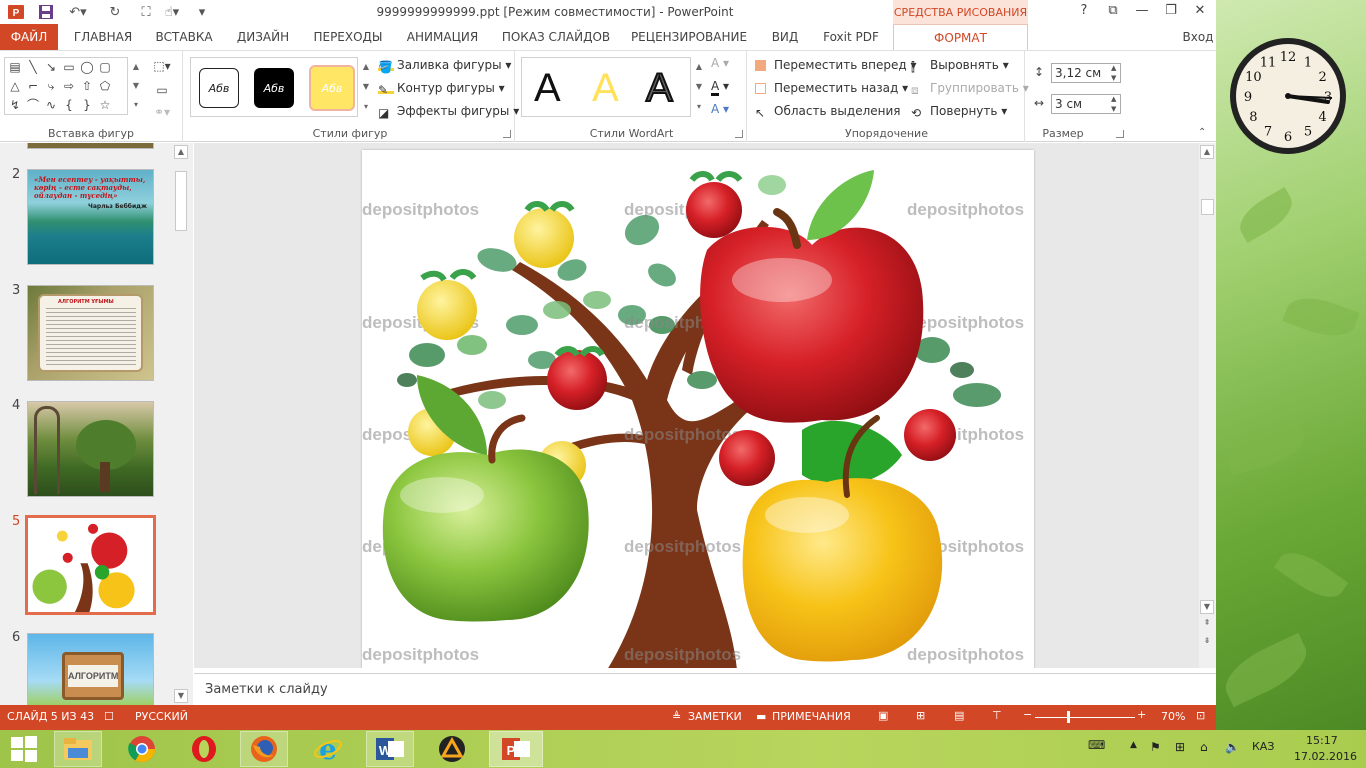 This screenshot has height=768, width=1366. What do you see at coordinates (87, 86) in the screenshot?
I see `shape-up-arrow-icon: ⇧` at bounding box center [87, 86].